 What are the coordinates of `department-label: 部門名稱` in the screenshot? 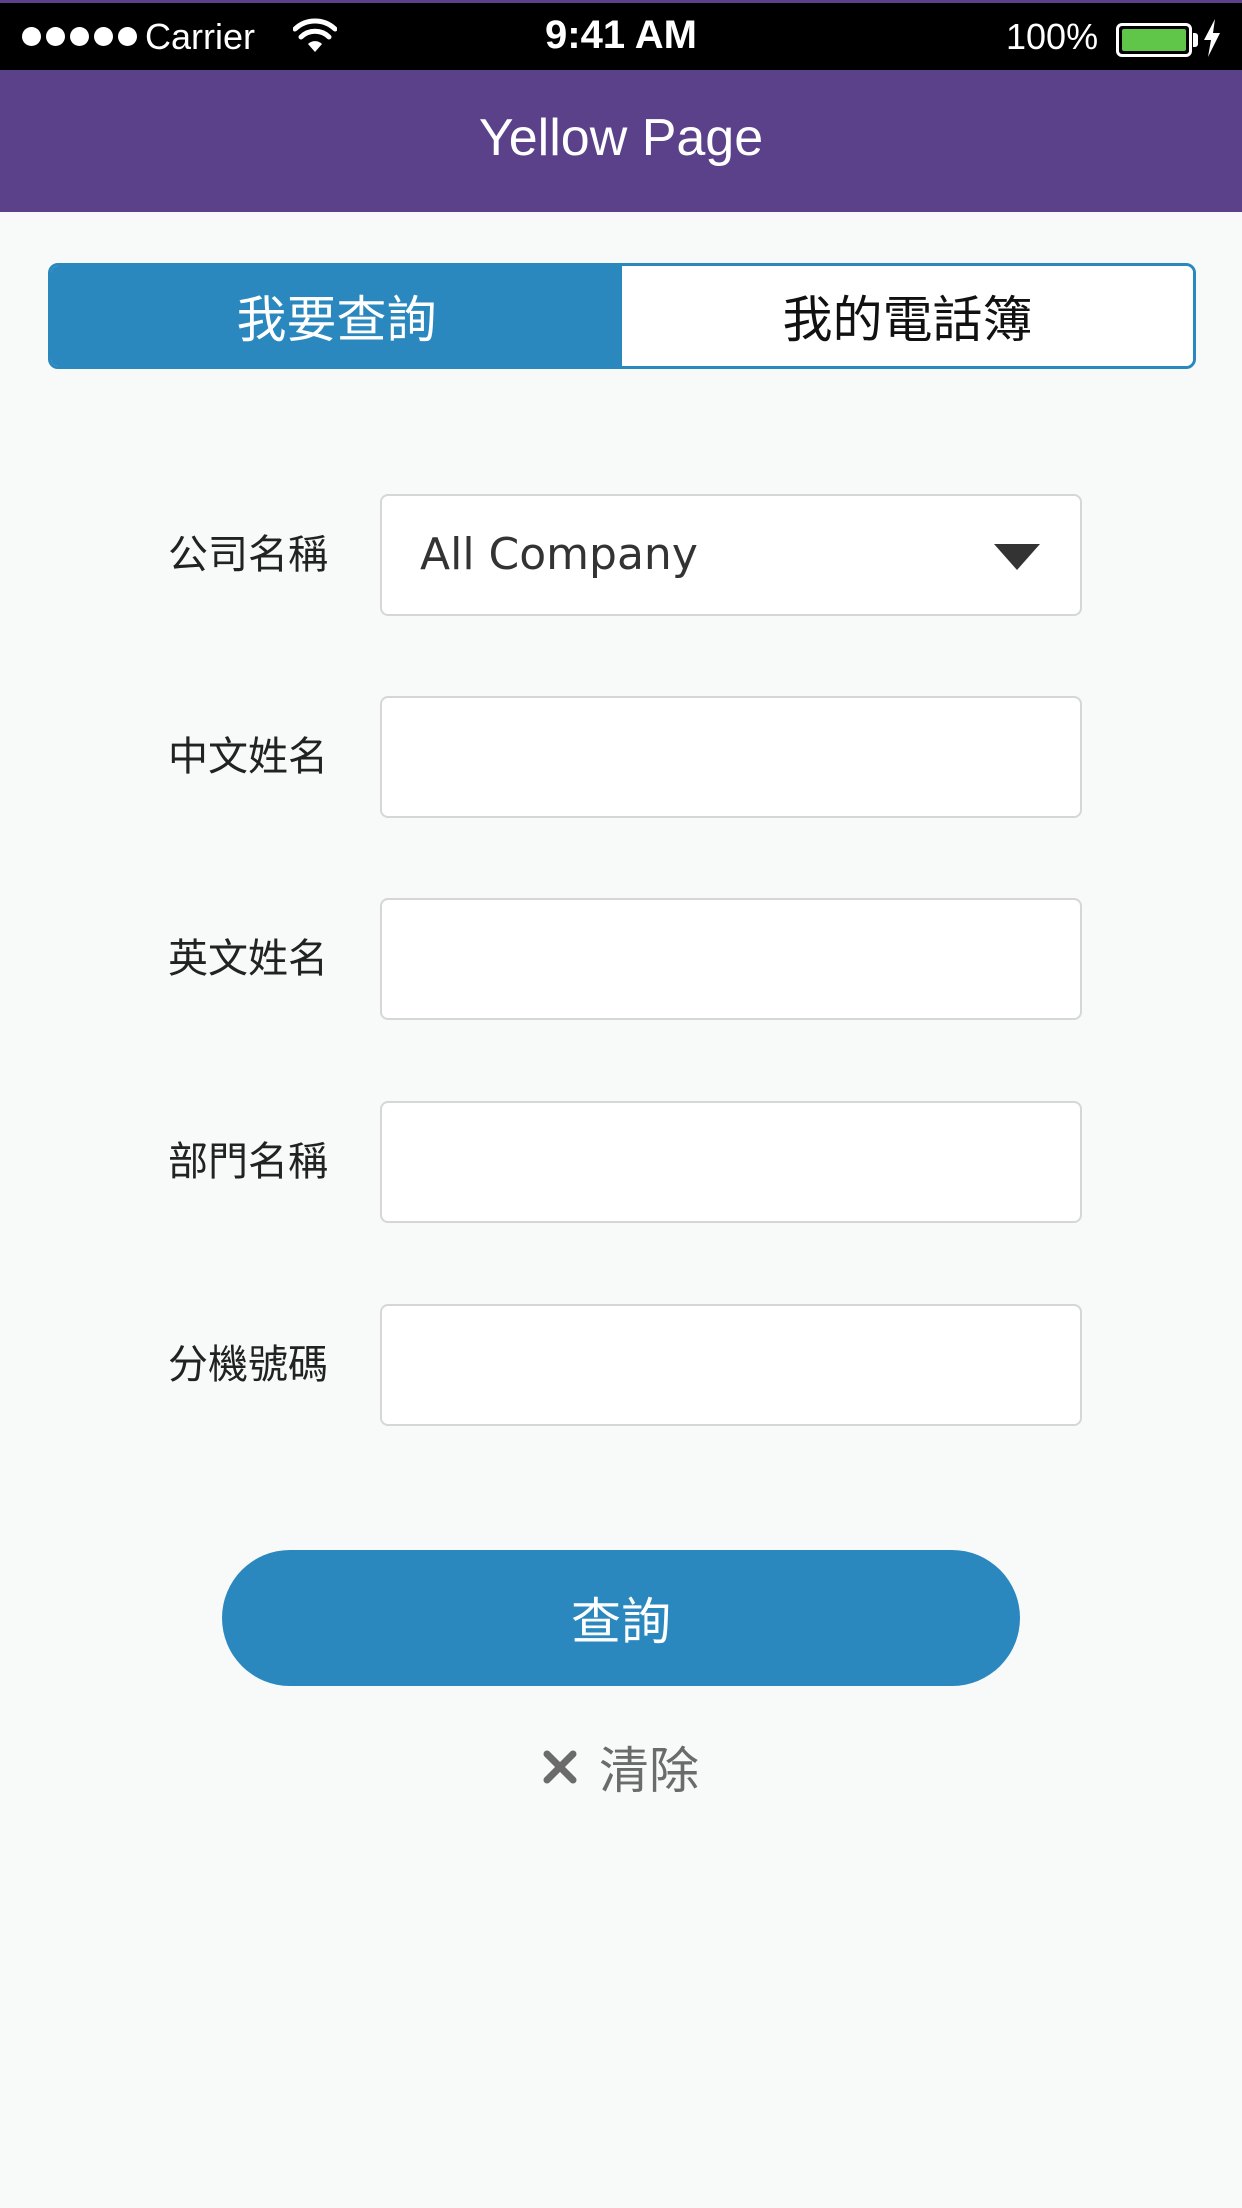 It's located at (248, 1162).